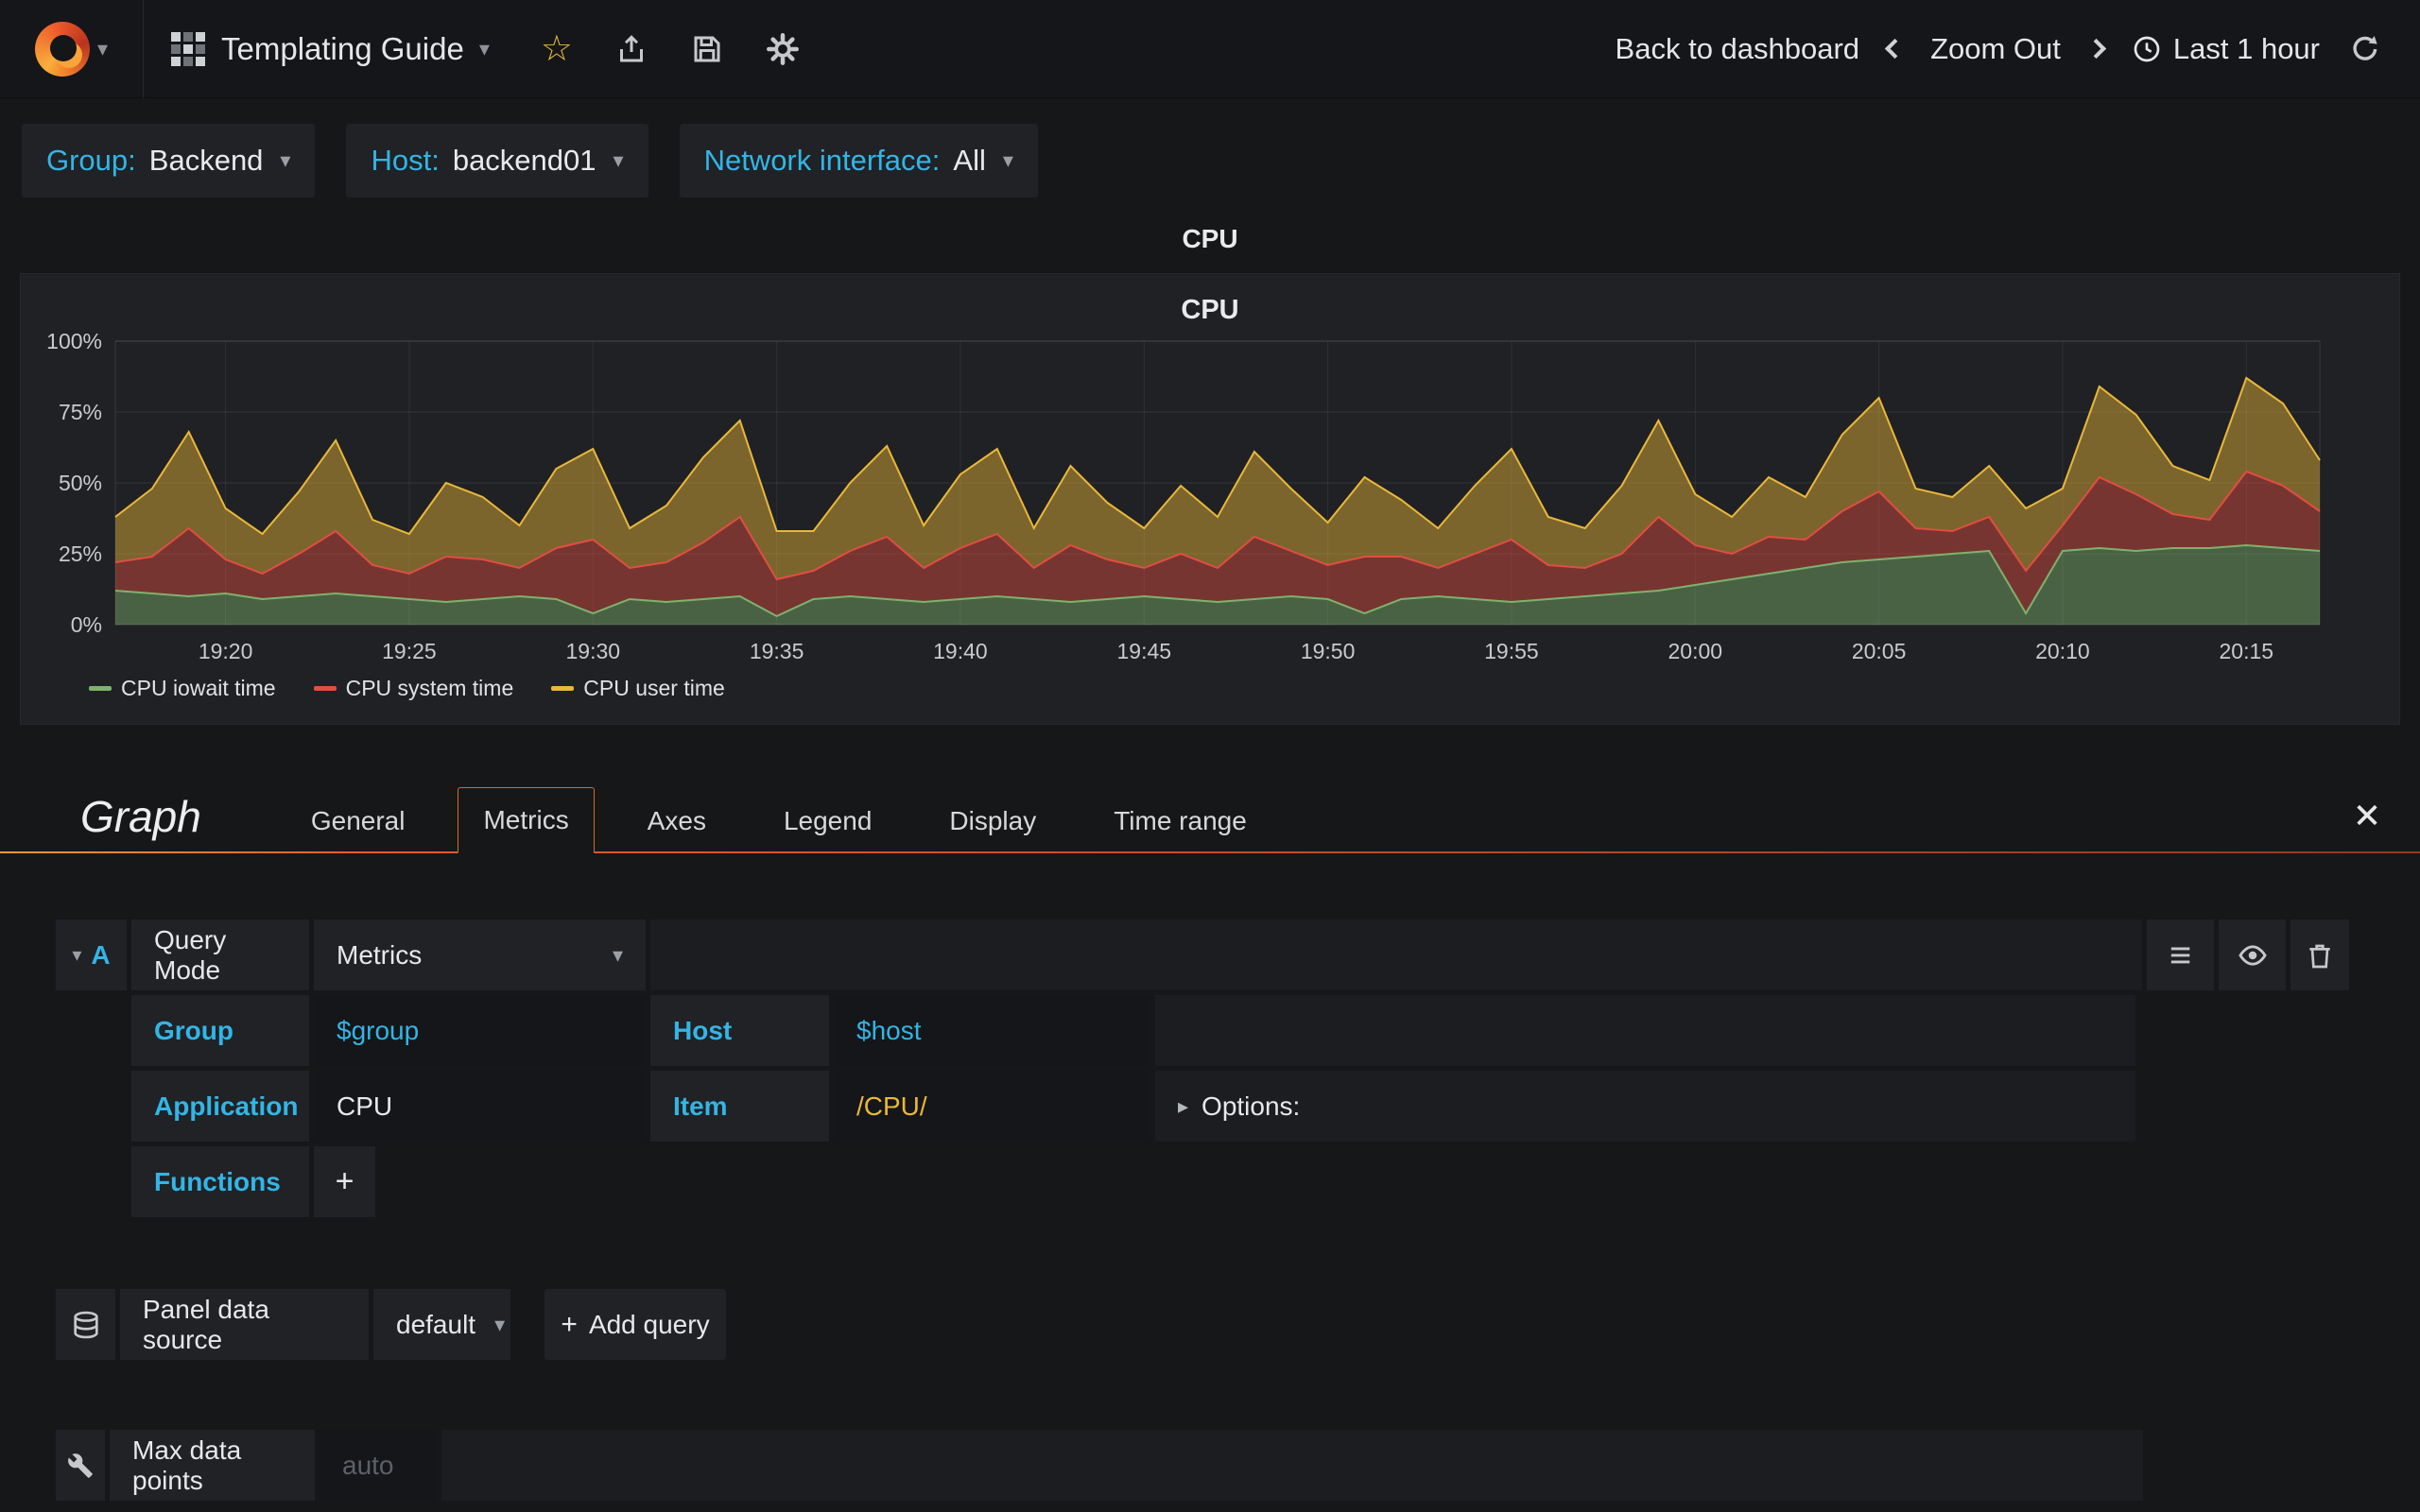 The width and height of the screenshot is (2420, 1512). I want to click on navbar-actions: ☆, so click(671, 49).